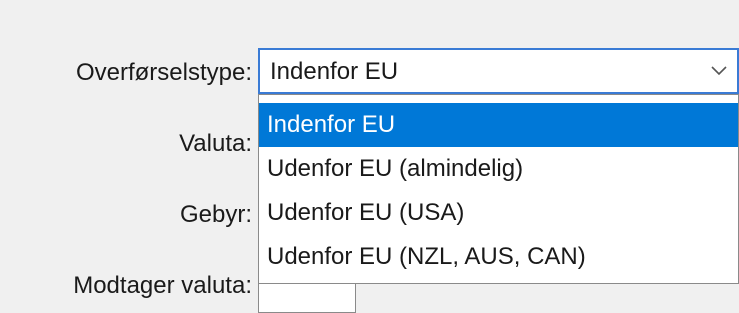  What do you see at coordinates (163, 72) in the screenshot?
I see `transfer-type-label: Overførselstype:` at bounding box center [163, 72].